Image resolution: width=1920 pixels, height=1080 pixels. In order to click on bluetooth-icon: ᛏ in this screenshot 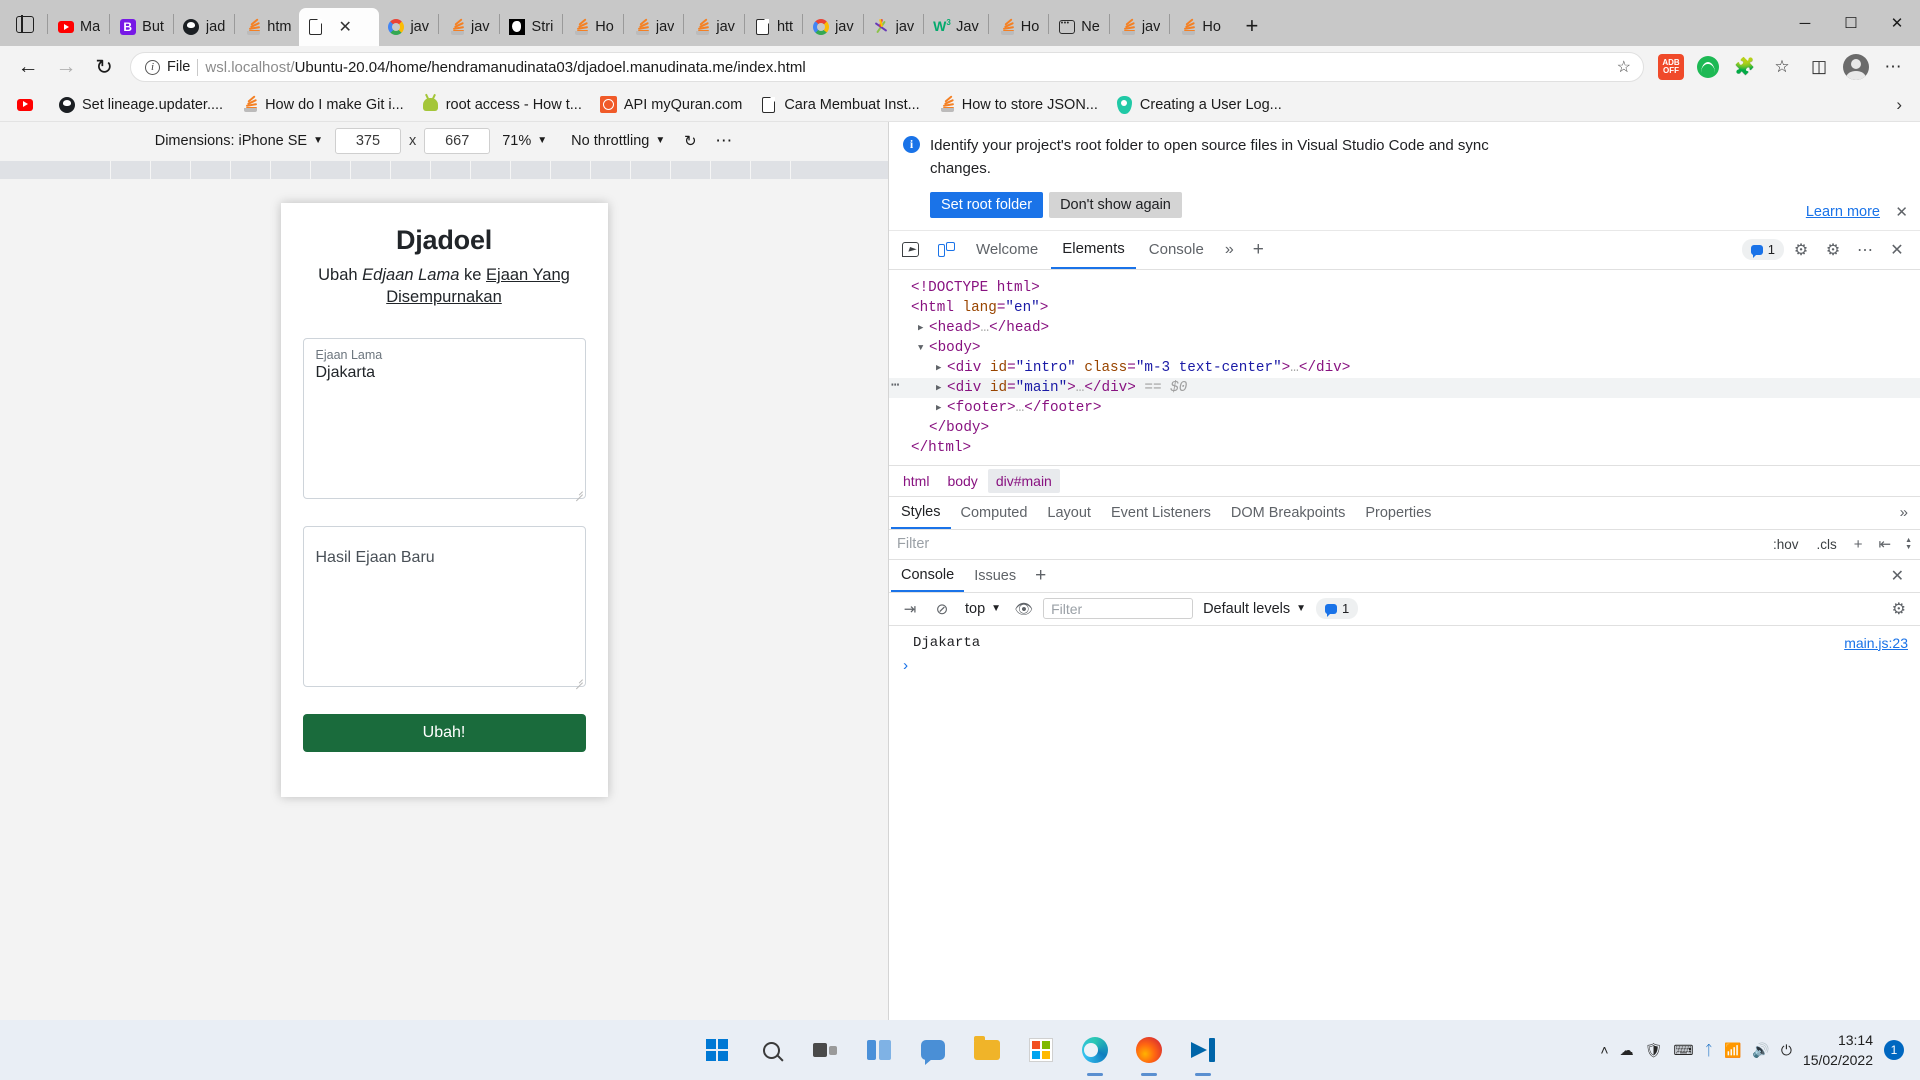, I will do `click(1709, 1050)`.